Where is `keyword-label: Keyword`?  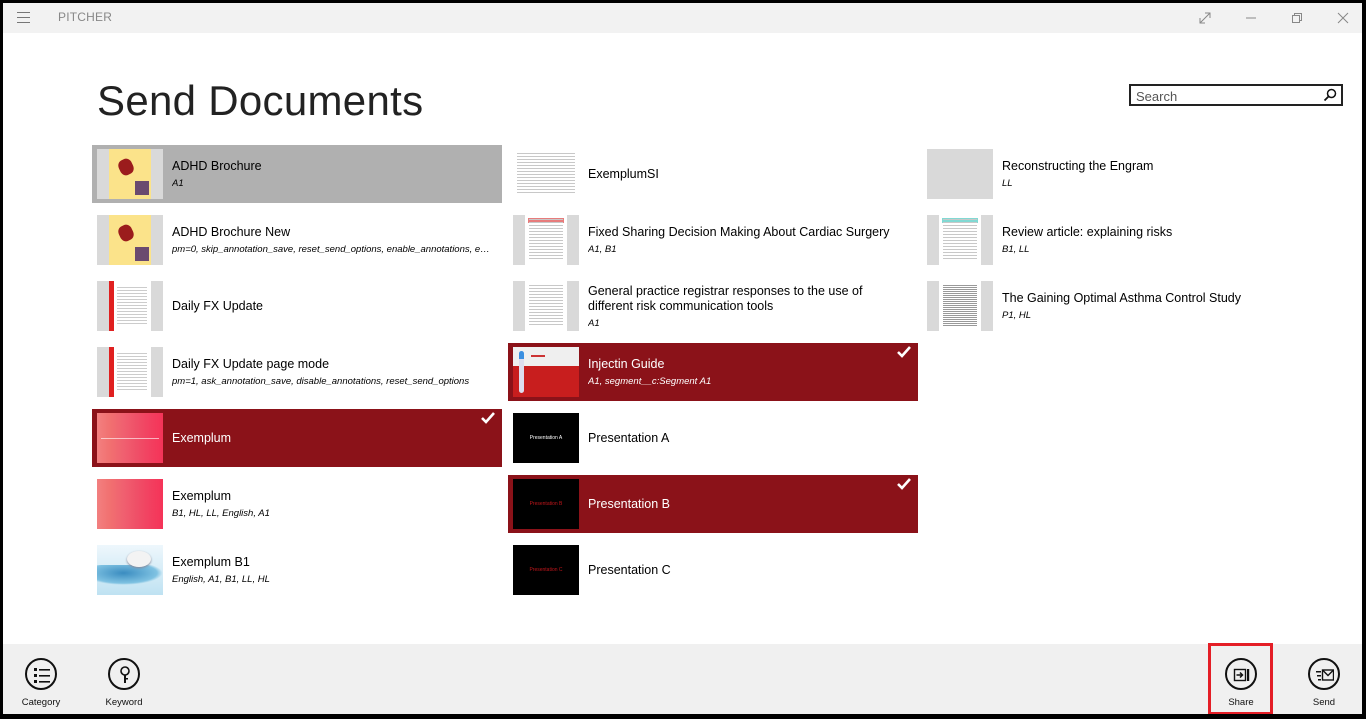 keyword-label: Keyword is located at coordinates (124, 702).